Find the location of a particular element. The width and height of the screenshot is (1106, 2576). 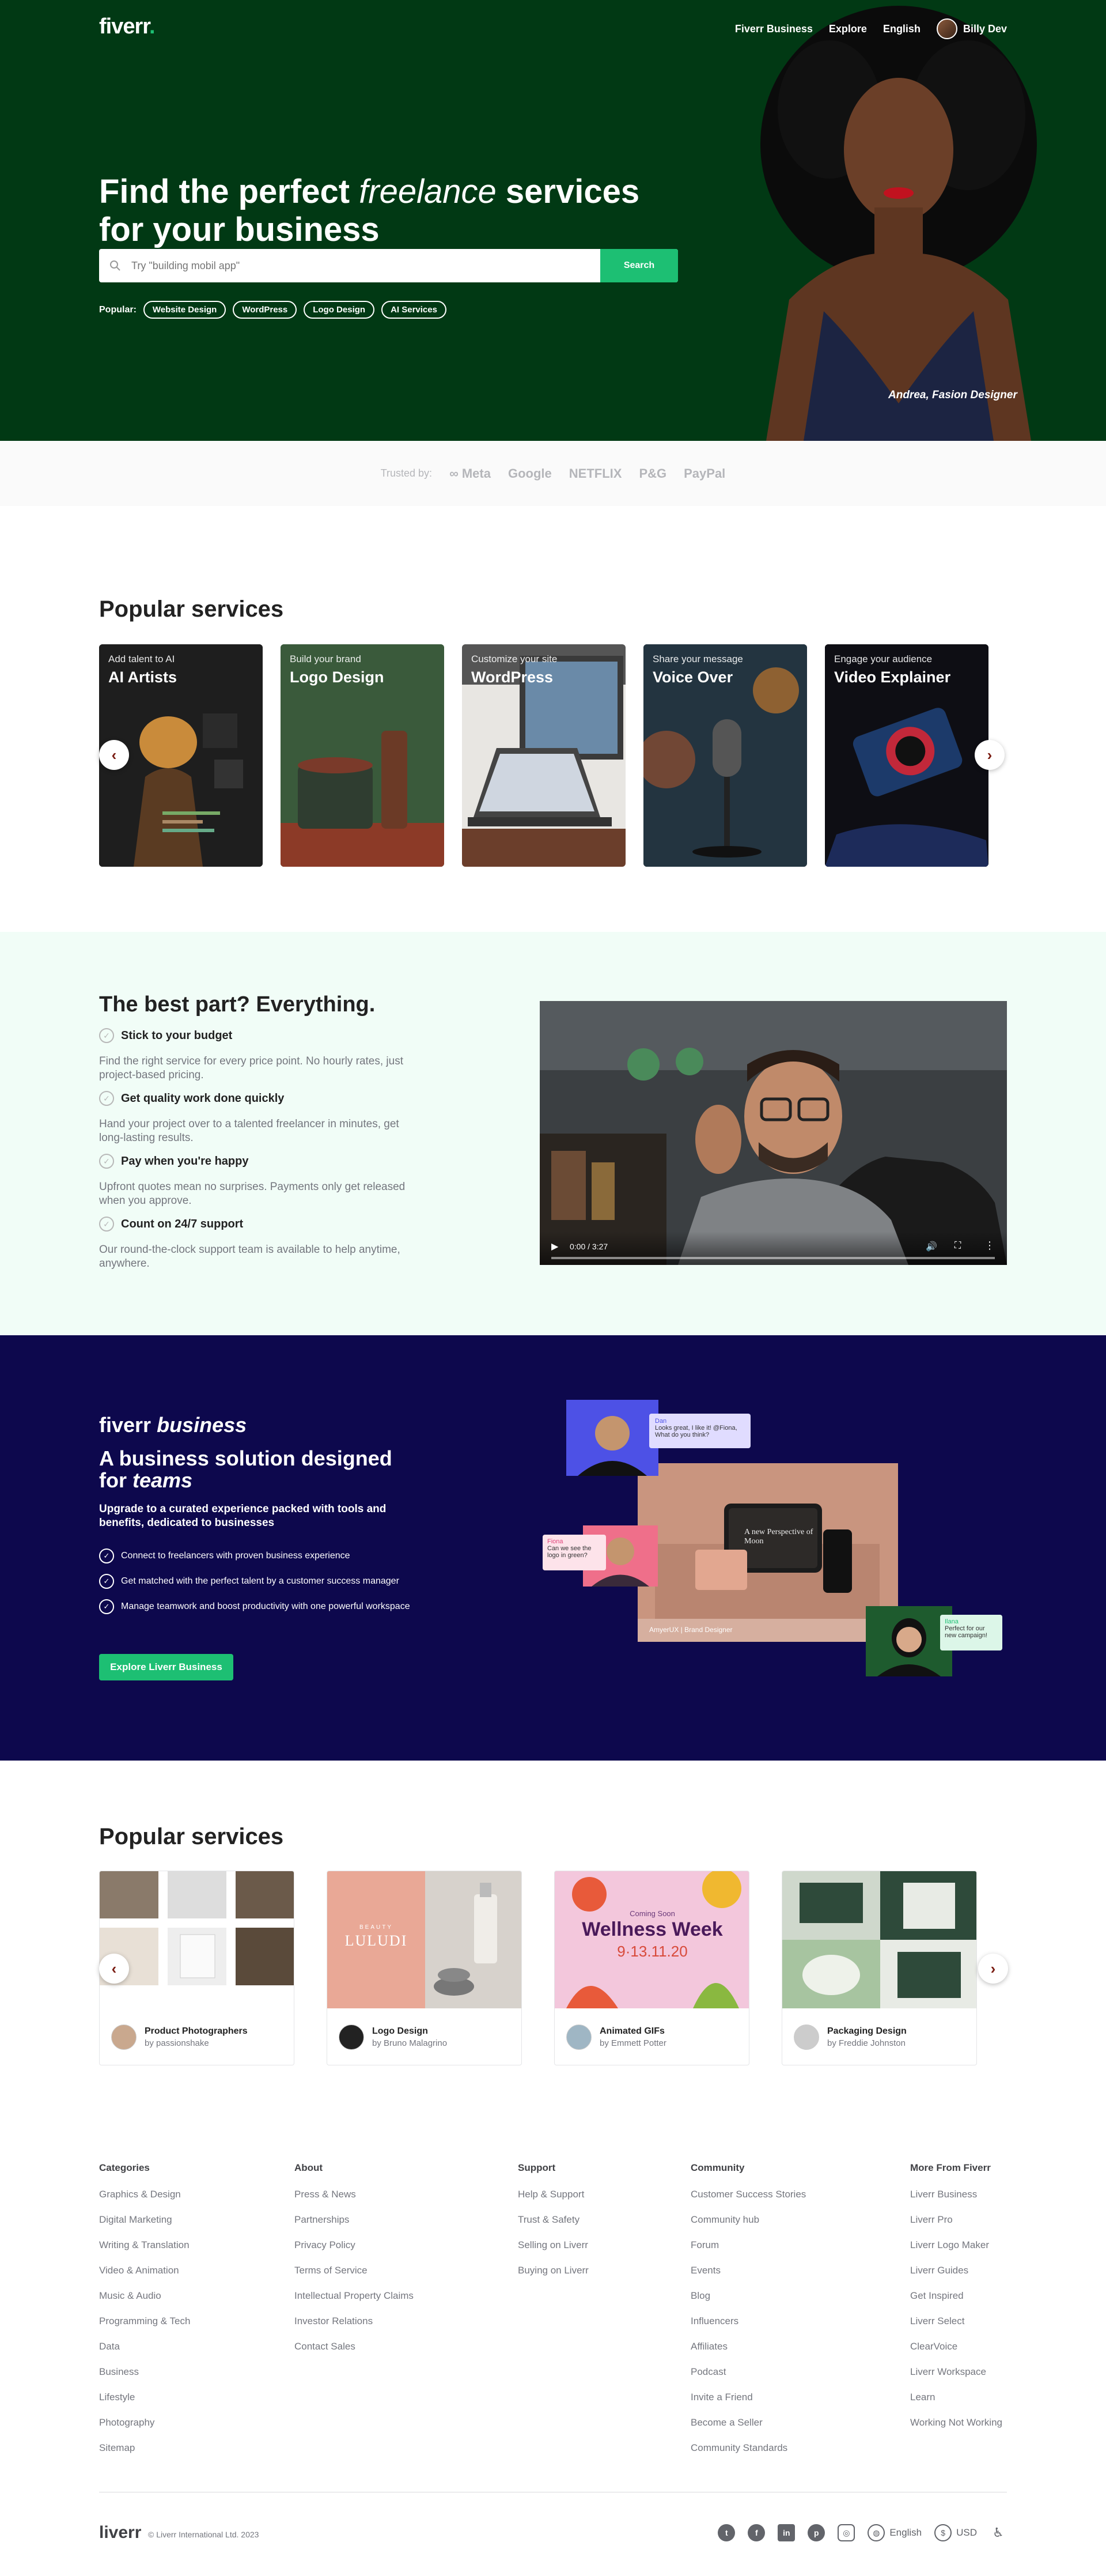

footer-link: Data is located at coordinates (144, 2353).